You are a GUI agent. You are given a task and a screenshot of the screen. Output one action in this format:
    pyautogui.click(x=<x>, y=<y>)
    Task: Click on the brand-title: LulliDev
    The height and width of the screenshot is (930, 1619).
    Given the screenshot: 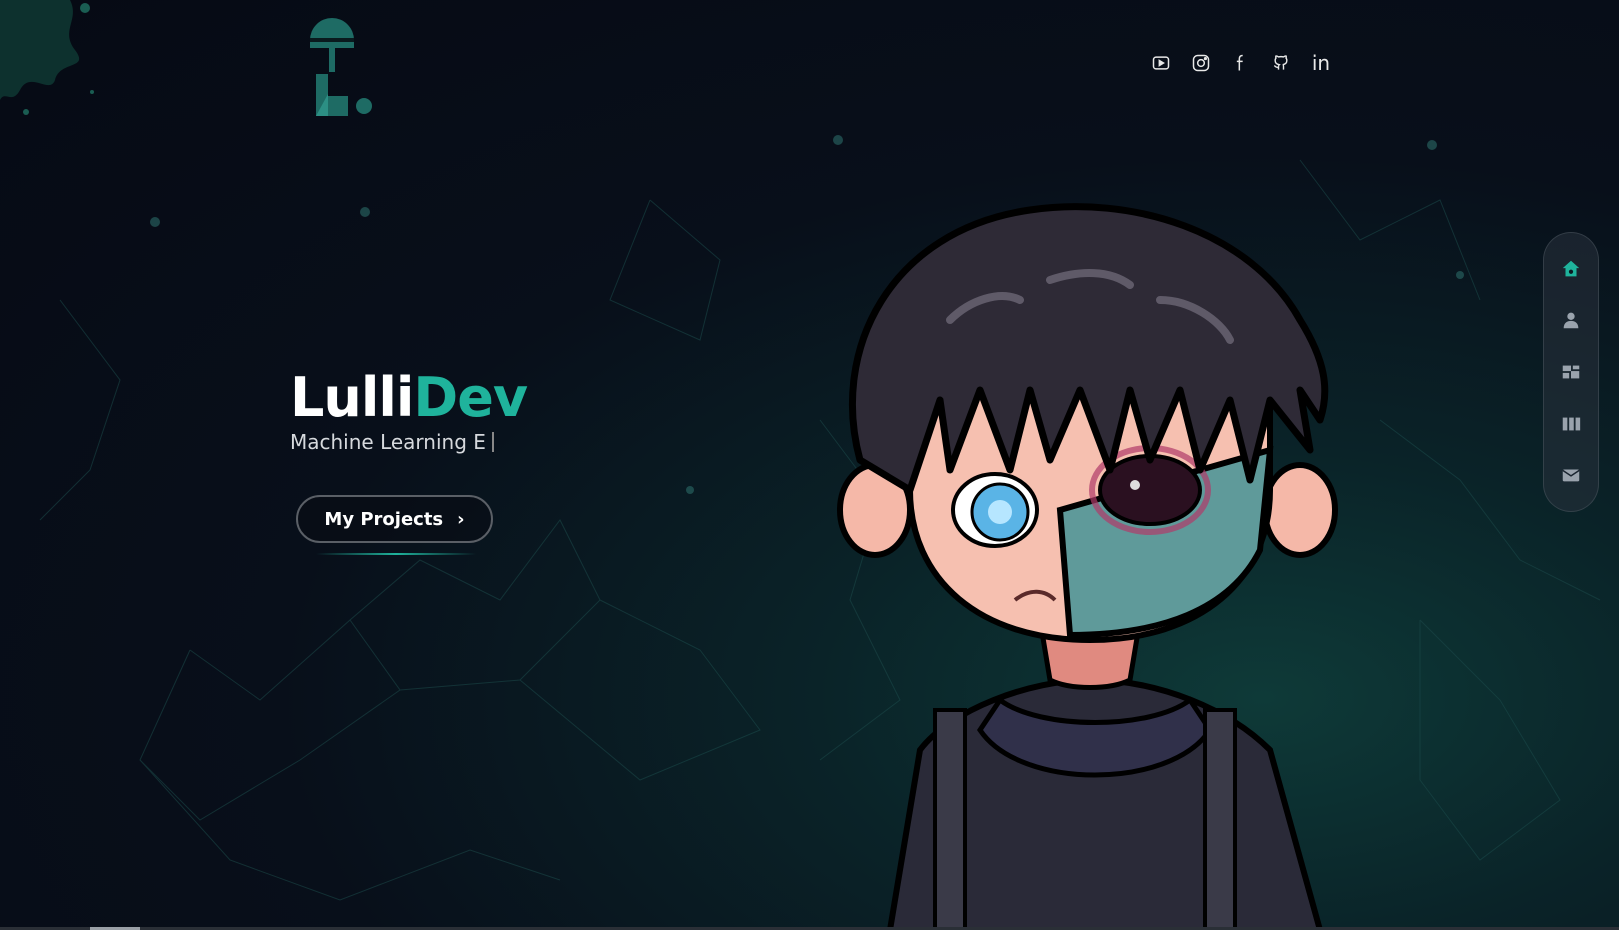 What is the action you would take?
    pyautogui.click(x=409, y=397)
    